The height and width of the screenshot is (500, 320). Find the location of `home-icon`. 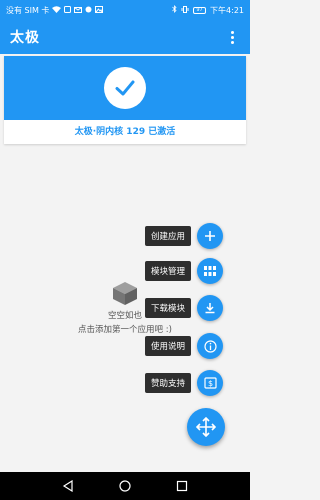

home-icon is located at coordinates (125, 486).